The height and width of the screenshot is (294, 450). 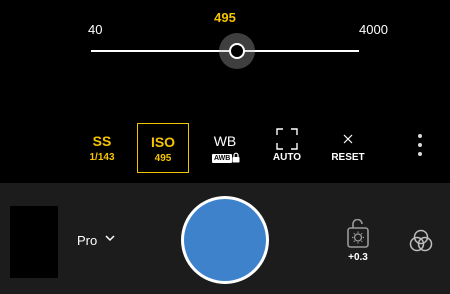 I want to click on iso-value: 495, so click(x=163, y=158).